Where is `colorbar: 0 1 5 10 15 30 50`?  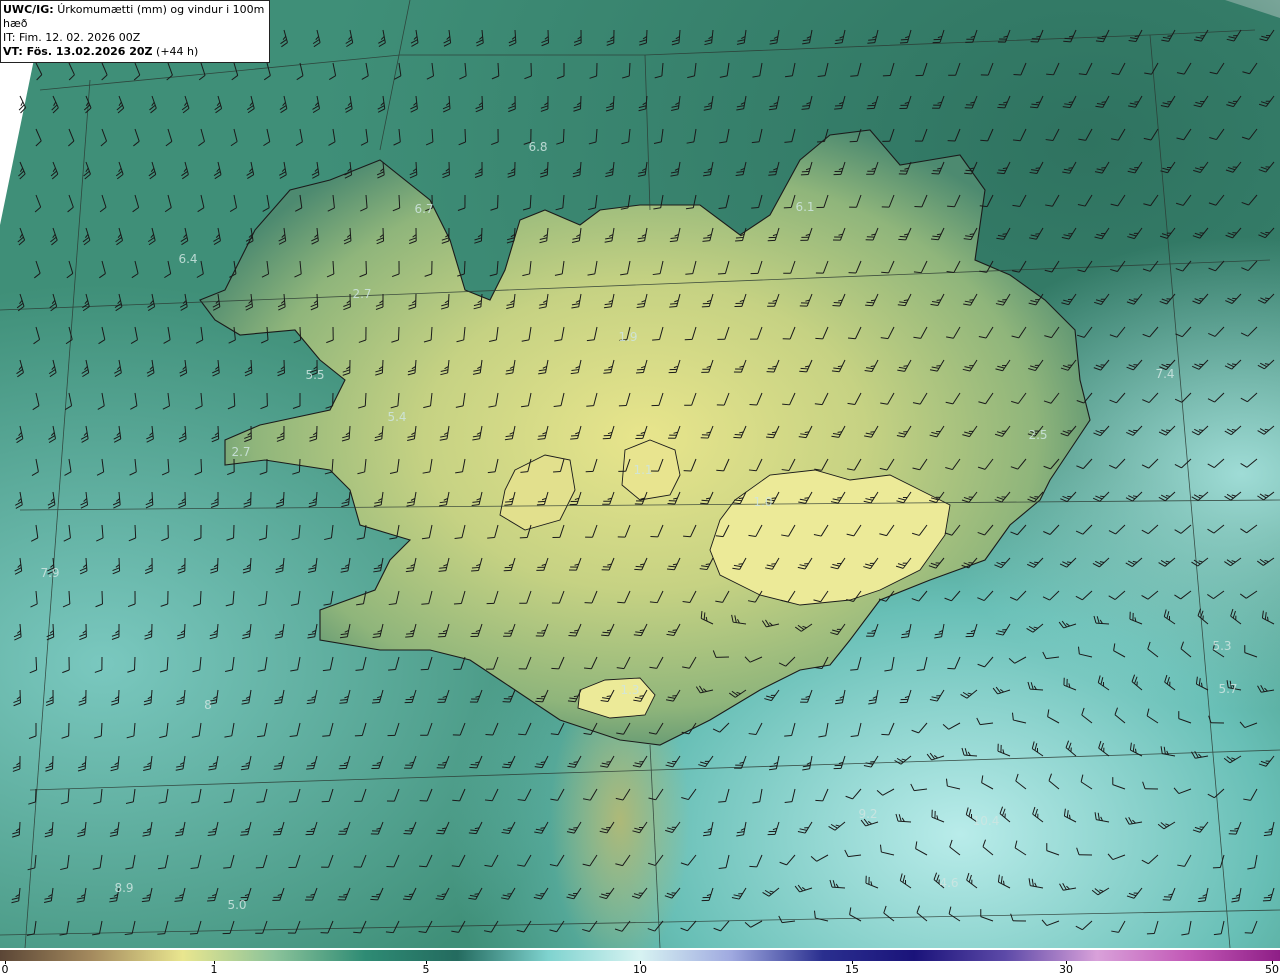 colorbar: 0 1 5 10 15 30 50 is located at coordinates (640, 963).